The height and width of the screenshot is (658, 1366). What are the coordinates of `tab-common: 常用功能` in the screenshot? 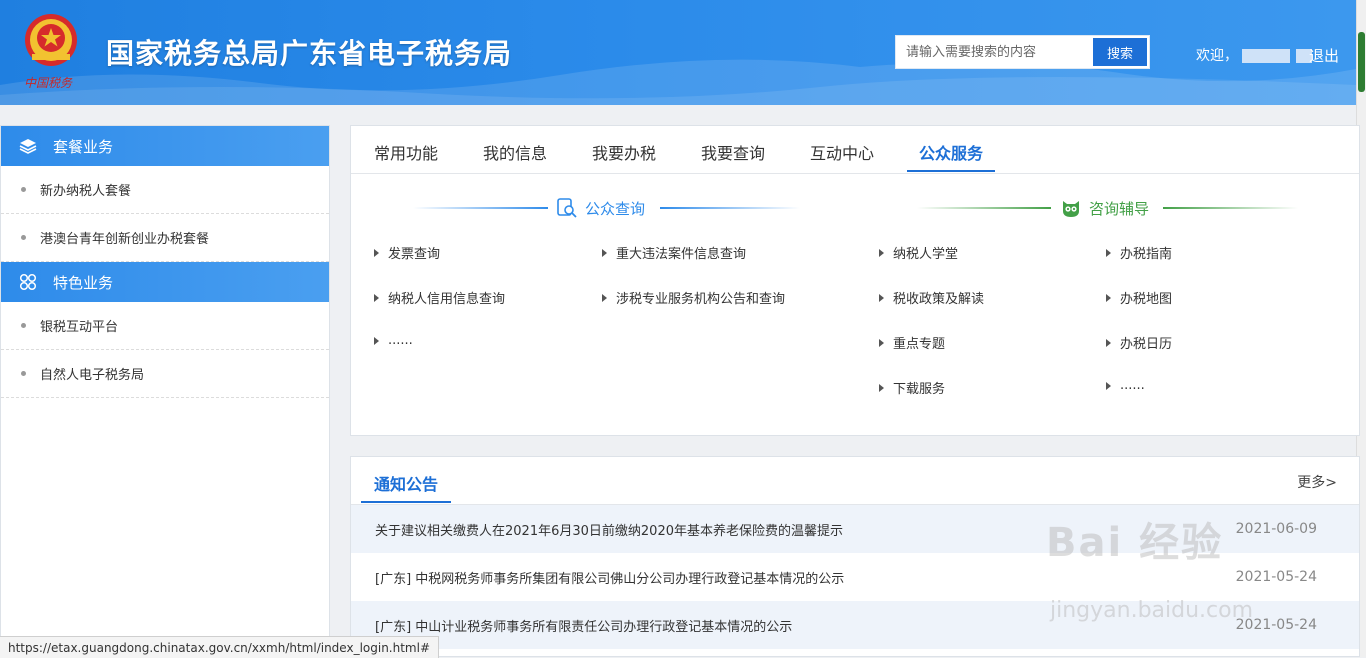 It's located at (406, 152).